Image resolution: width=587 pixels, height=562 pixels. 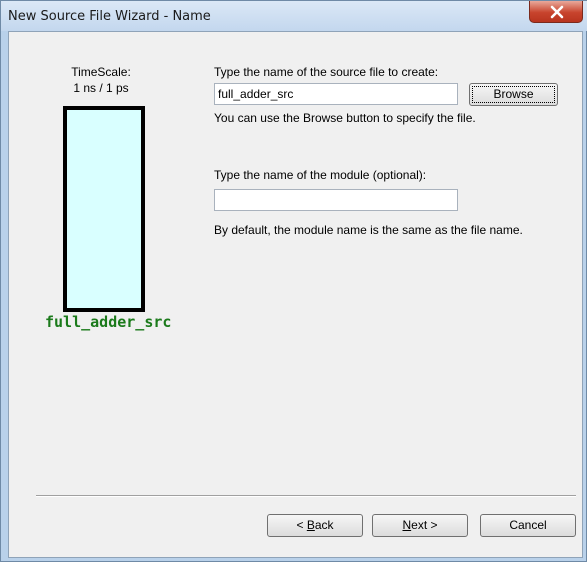 What do you see at coordinates (306, 496) in the screenshot?
I see `footer-separator` at bounding box center [306, 496].